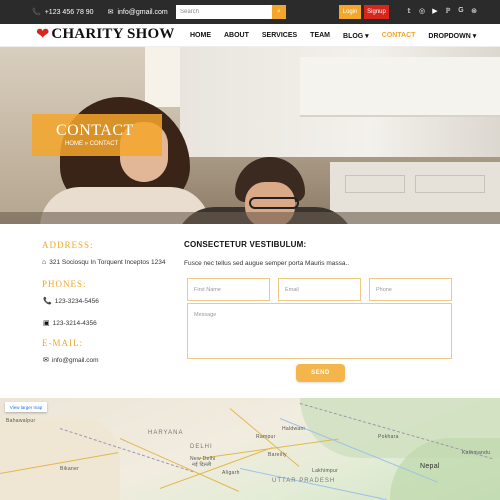 This screenshot has height=500, width=500. I want to click on map-label-delhi: DELHI, so click(201, 447).